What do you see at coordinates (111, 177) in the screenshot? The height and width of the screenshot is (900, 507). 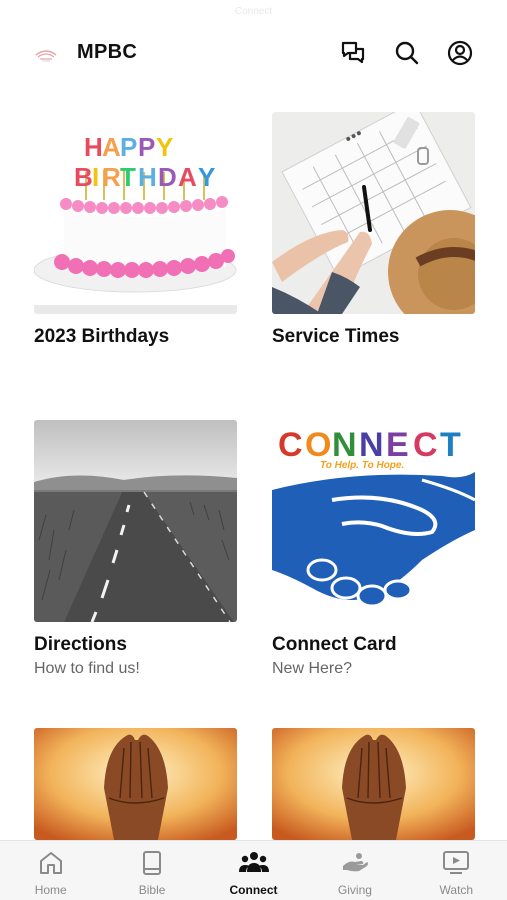 I see `svg-text: R` at bounding box center [111, 177].